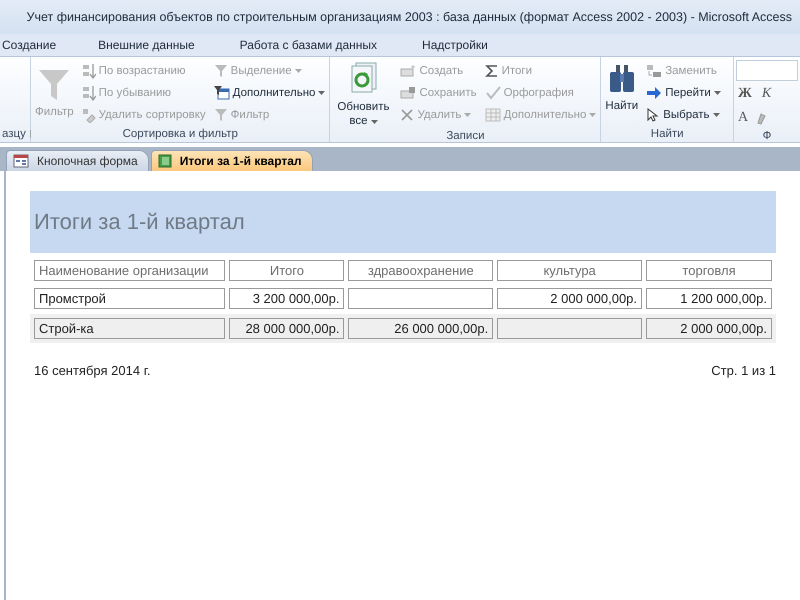  I want to click on column-header: культура, so click(569, 270).